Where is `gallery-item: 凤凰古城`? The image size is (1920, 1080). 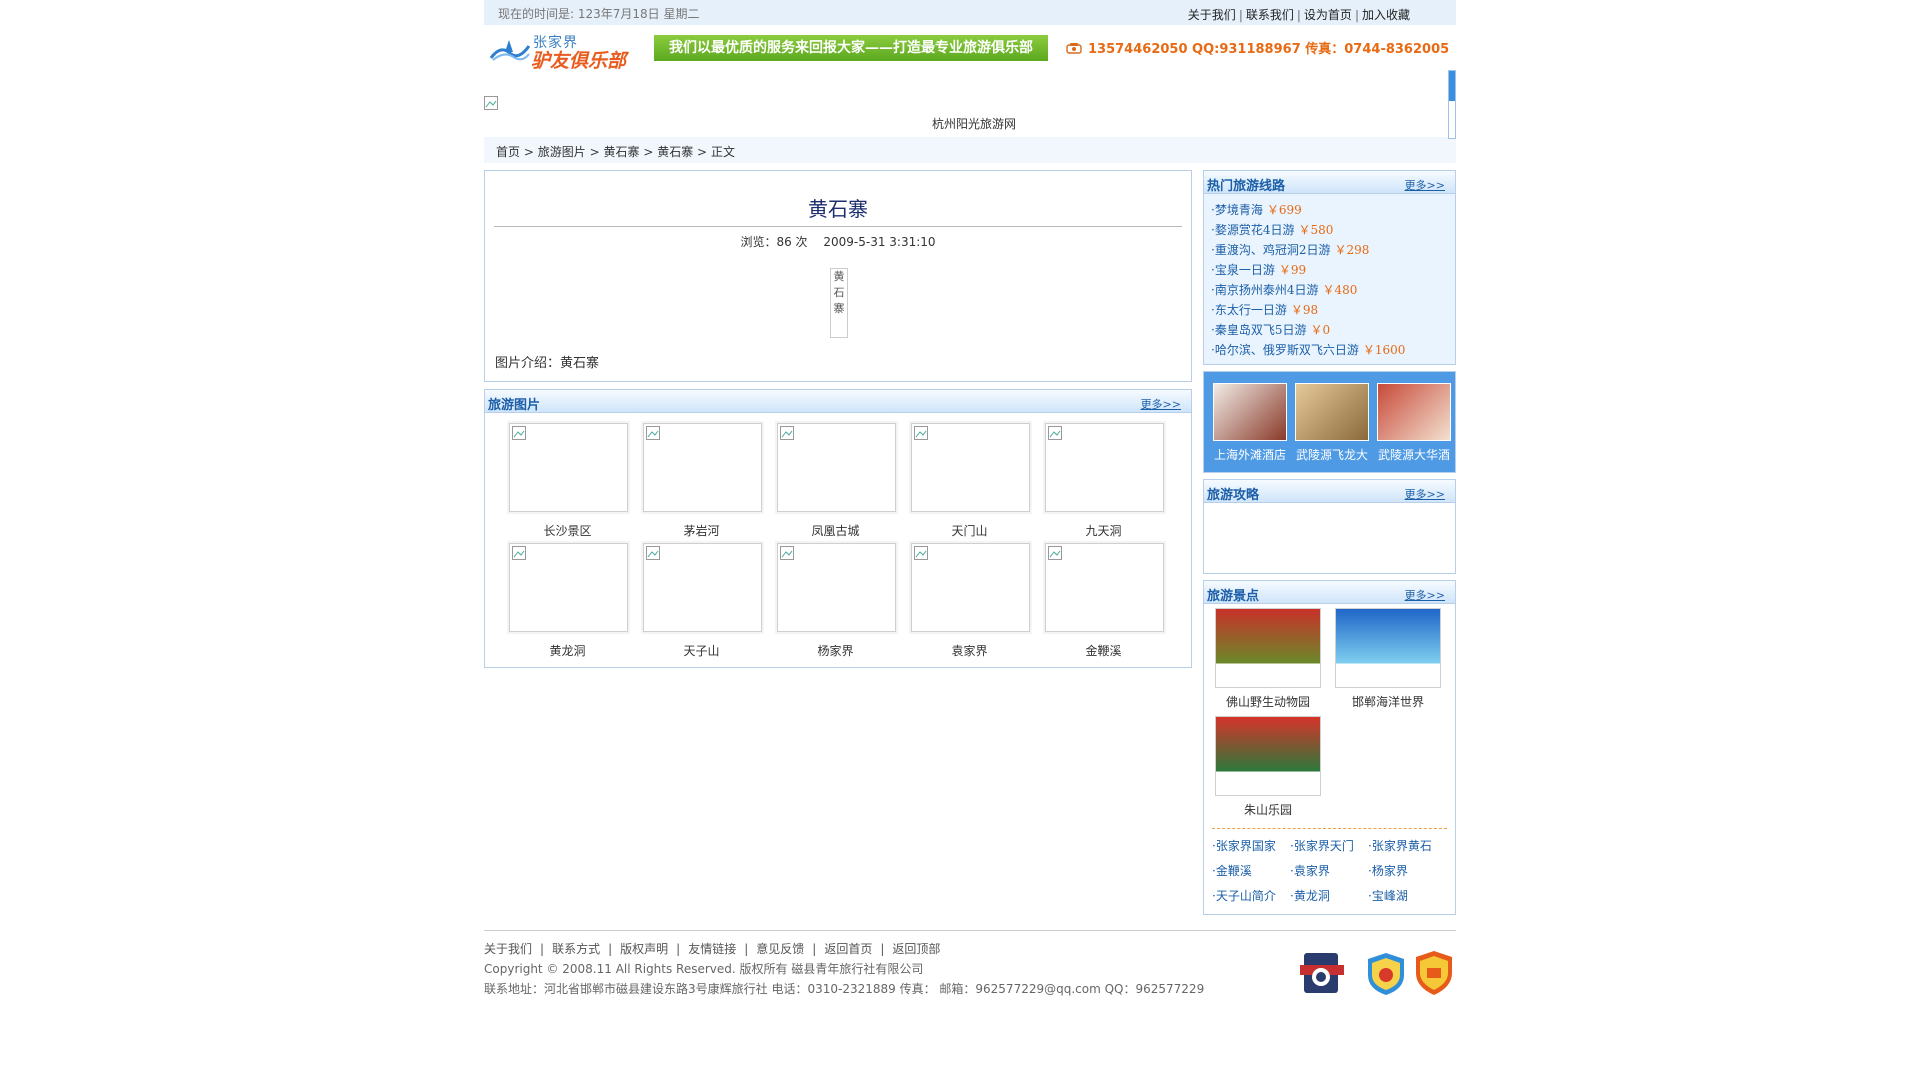 gallery-item: 凤凰古城 is located at coordinates (836, 483).